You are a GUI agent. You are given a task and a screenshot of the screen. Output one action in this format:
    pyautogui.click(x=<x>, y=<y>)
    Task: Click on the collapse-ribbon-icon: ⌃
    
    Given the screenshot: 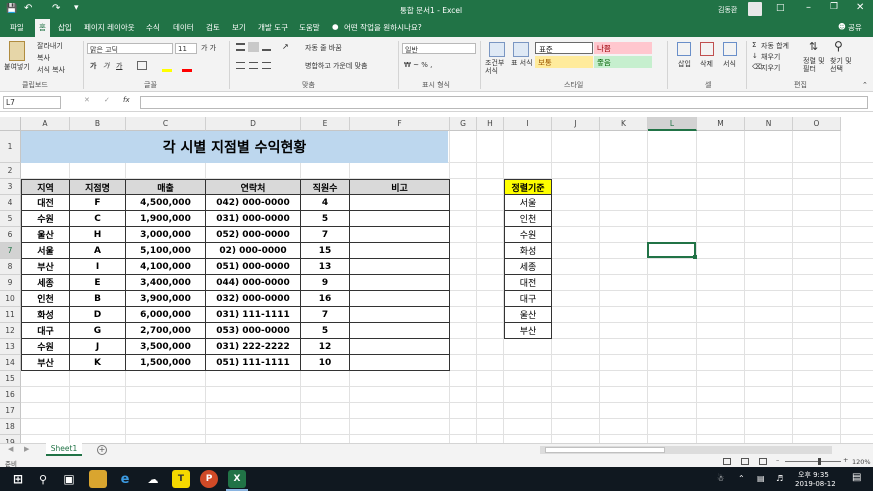 What is the action you would take?
    pyautogui.click(x=865, y=85)
    